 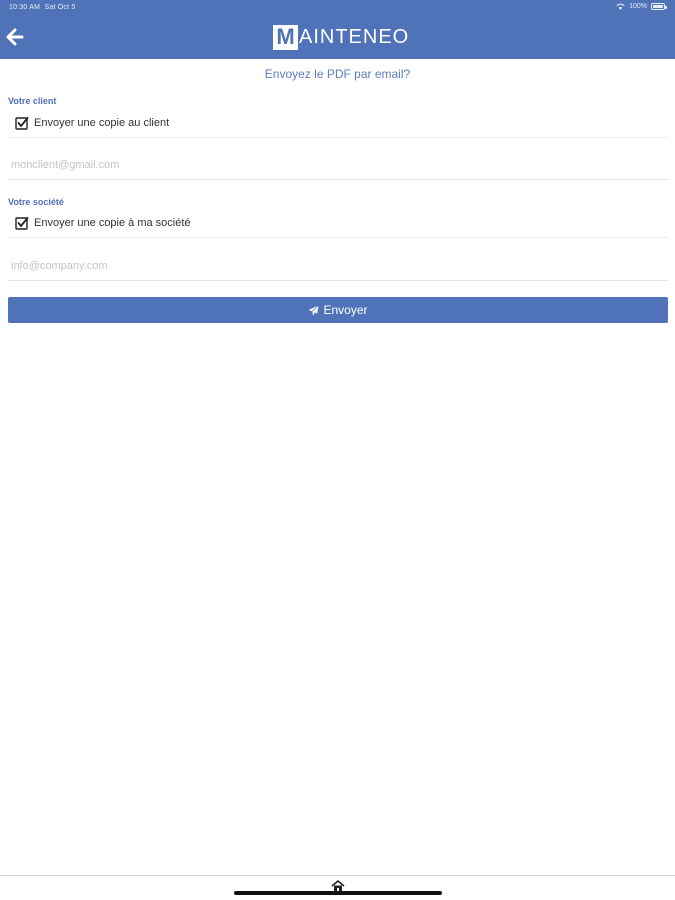 I want to click on status-date: Sat Oct 5, so click(x=60, y=7).